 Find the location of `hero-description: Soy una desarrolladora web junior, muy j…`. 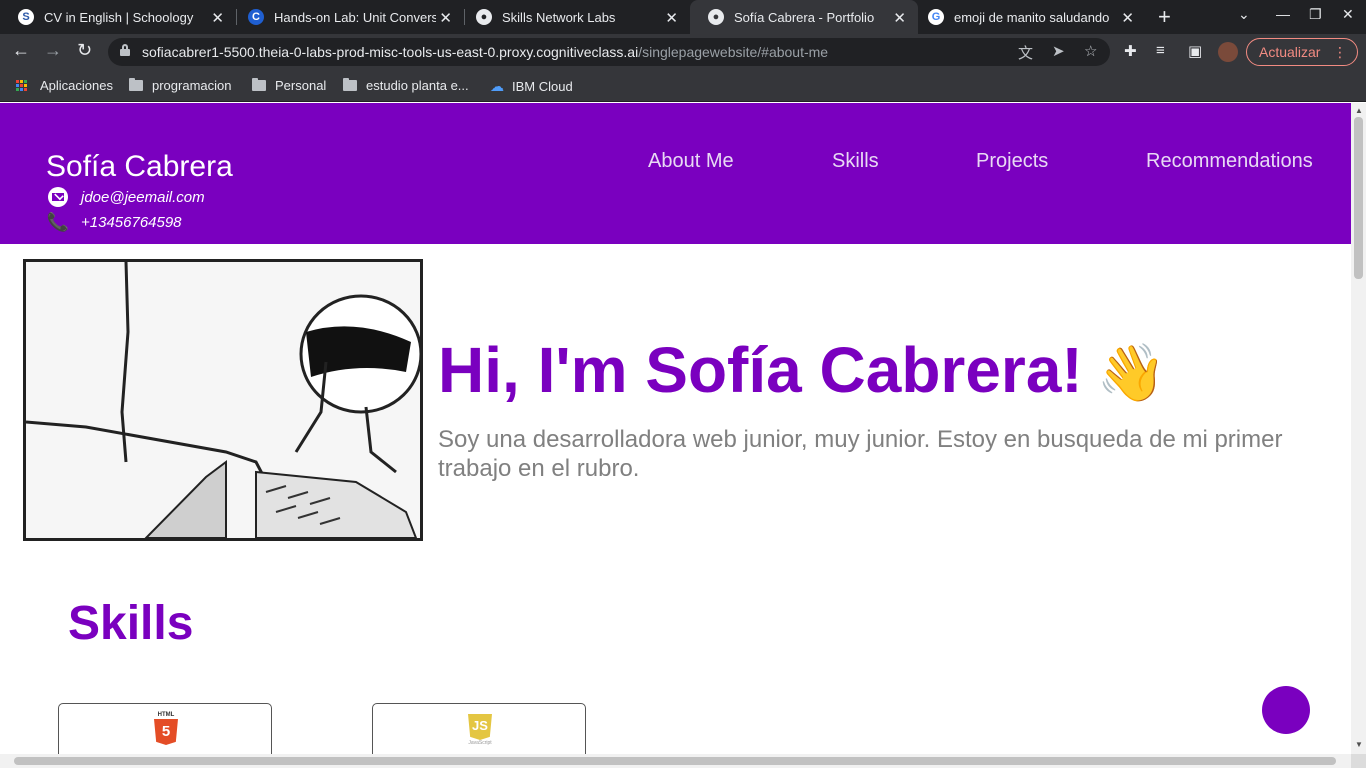

hero-description: Soy una desarrolladora web junior, muy j… is located at coordinates (860, 454).